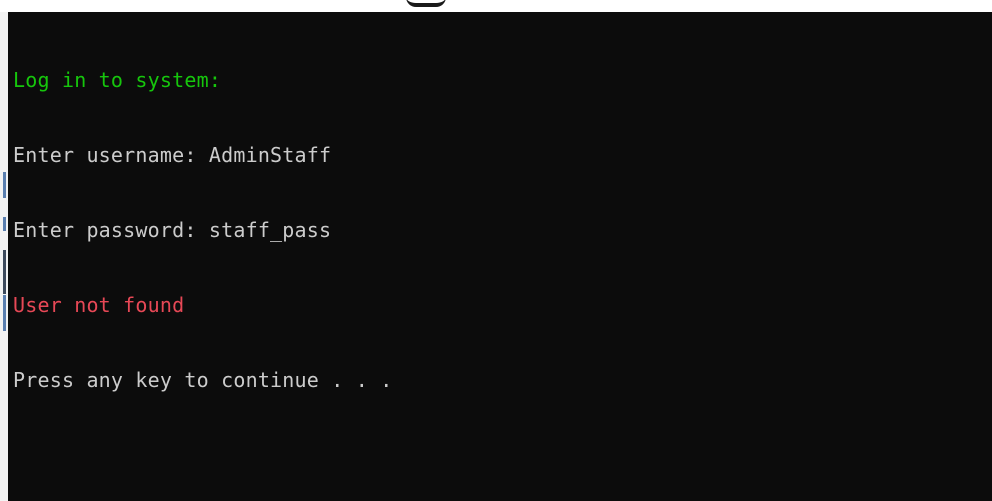 Image resolution: width=992 pixels, height=501 pixels. I want to click on console-line-continue: Press any key to continue . . ., so click(203, 380).